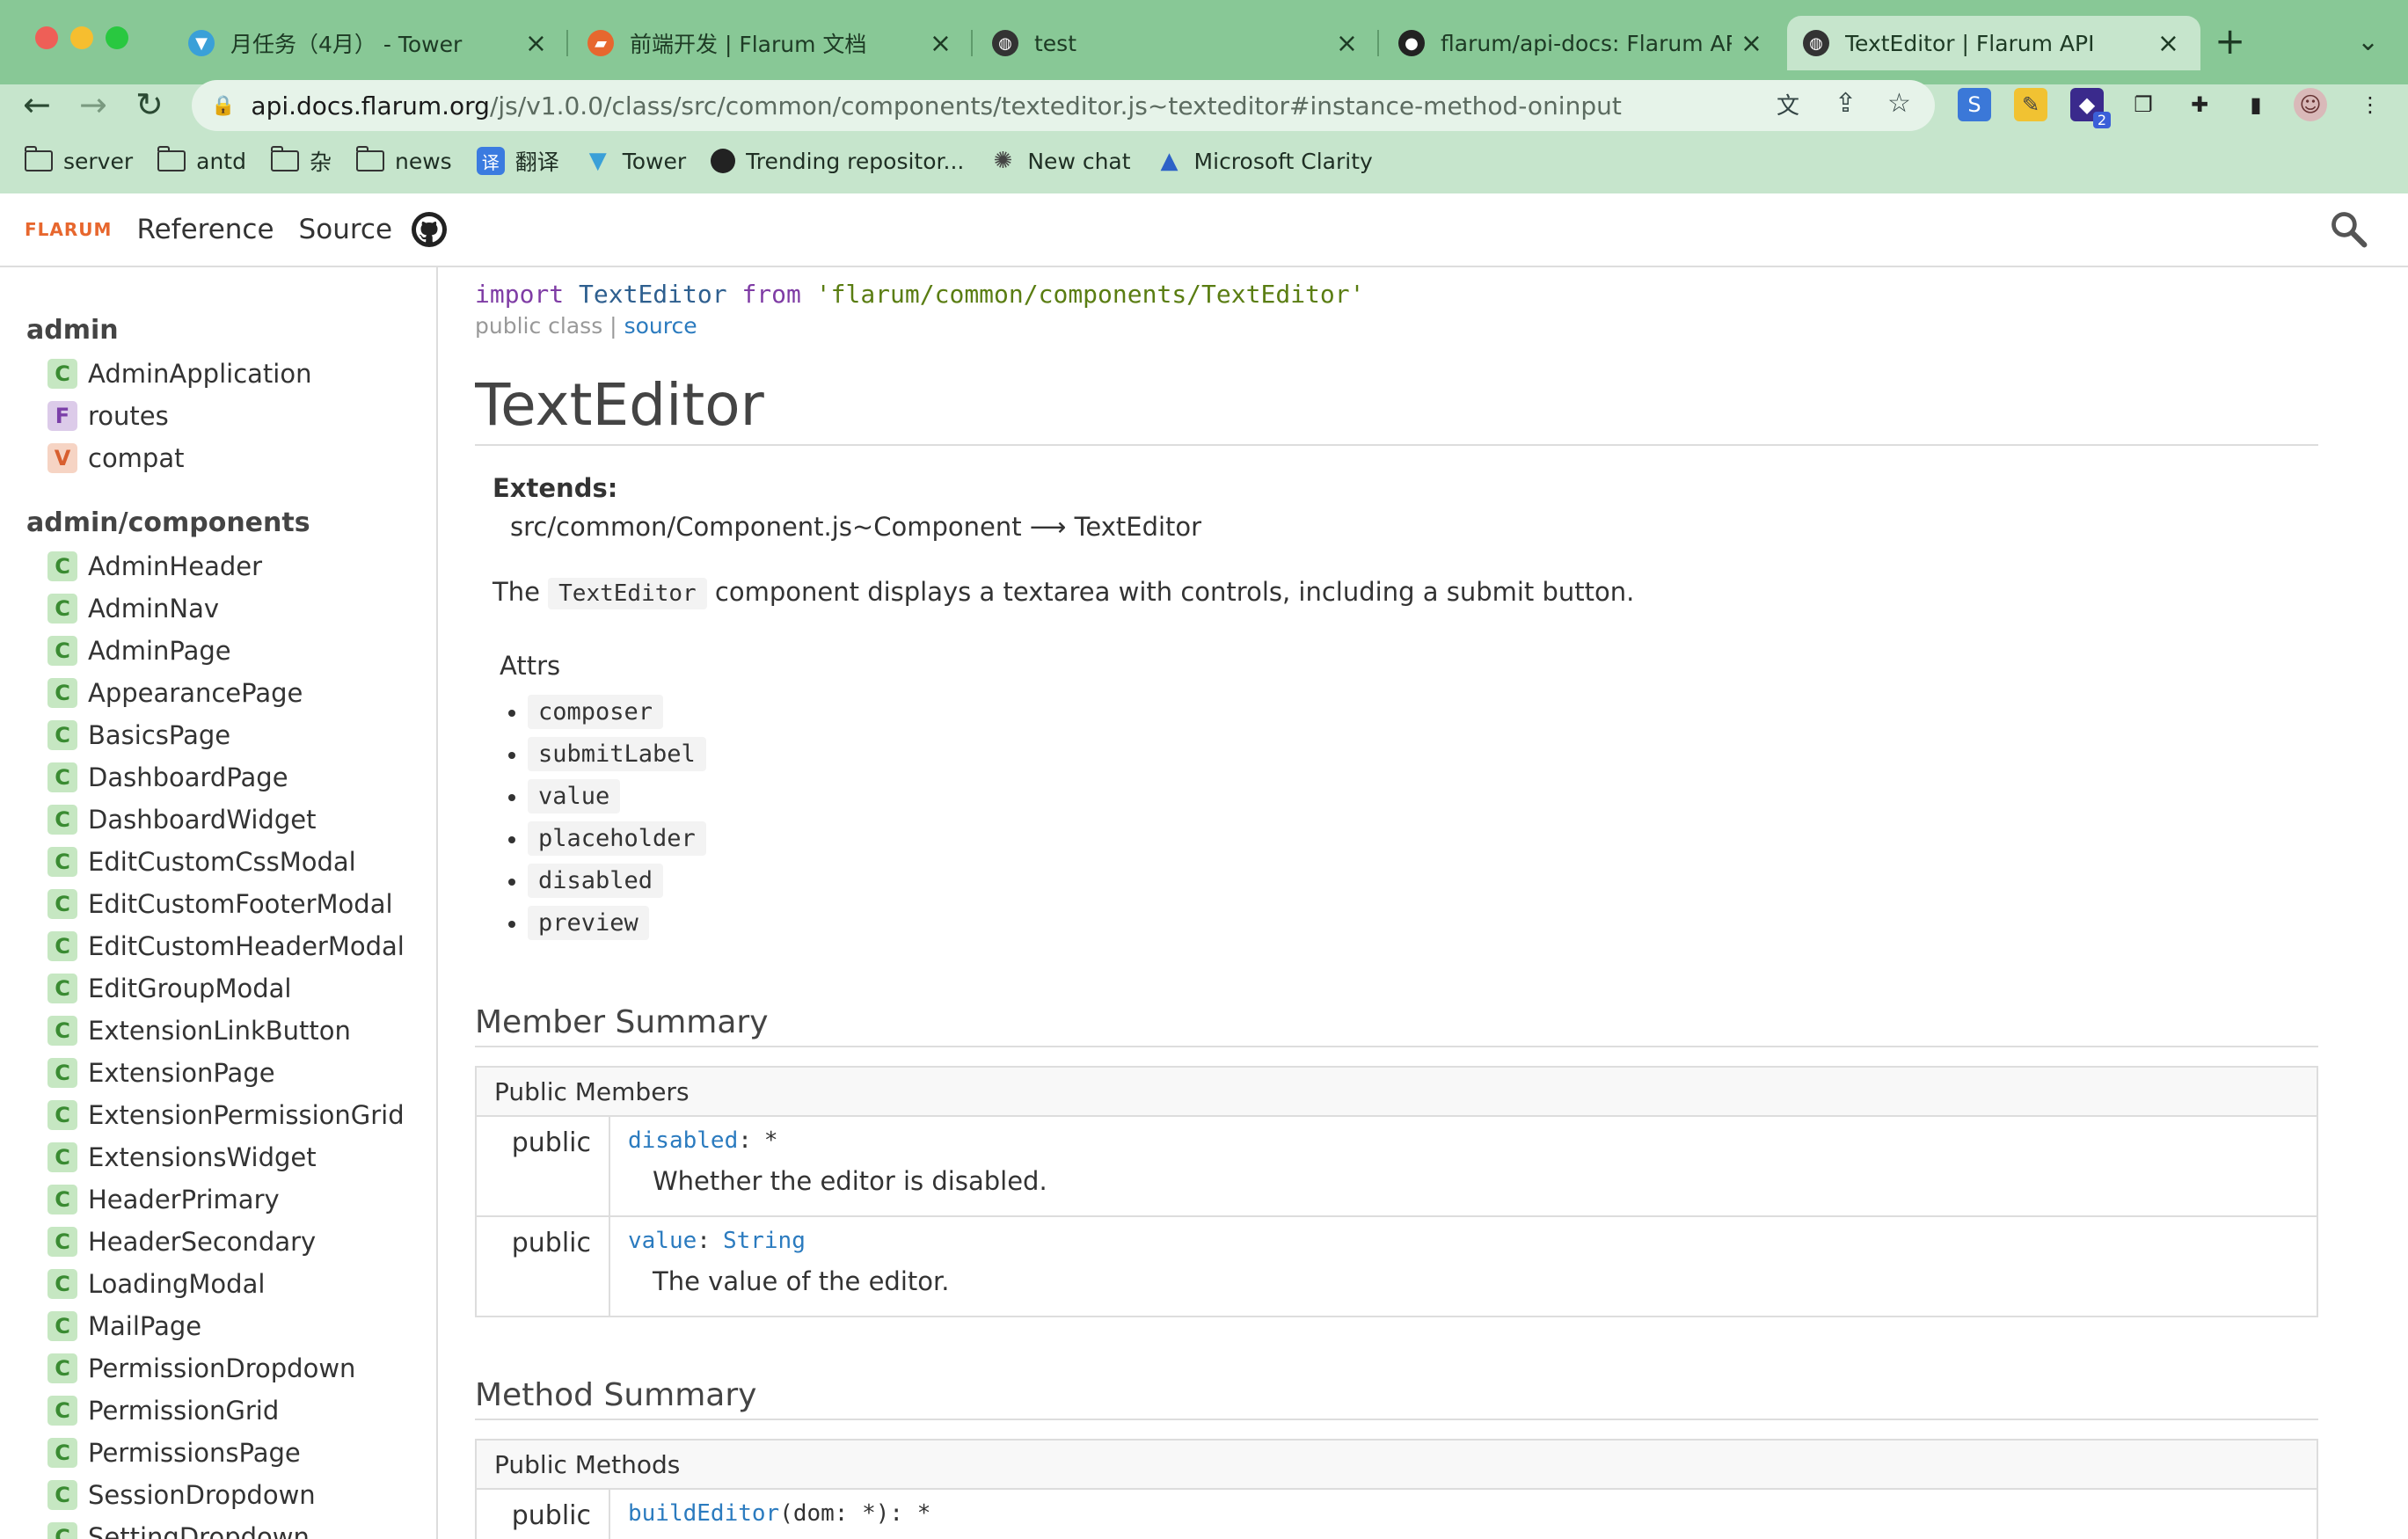  What do you see at coordinates (231, 331) in the screenshot?
I see `sidebar-group-title: admin` at bounding box center [231, 331].